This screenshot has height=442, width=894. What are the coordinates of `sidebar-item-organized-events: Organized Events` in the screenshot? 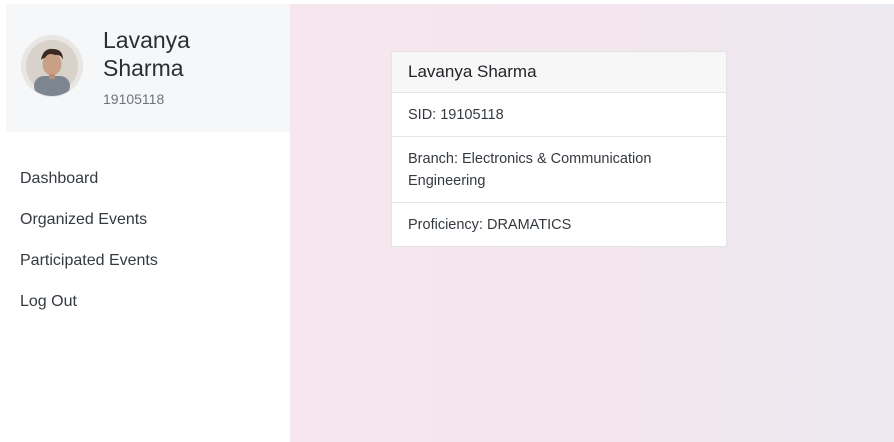 It's located at (89, 229).